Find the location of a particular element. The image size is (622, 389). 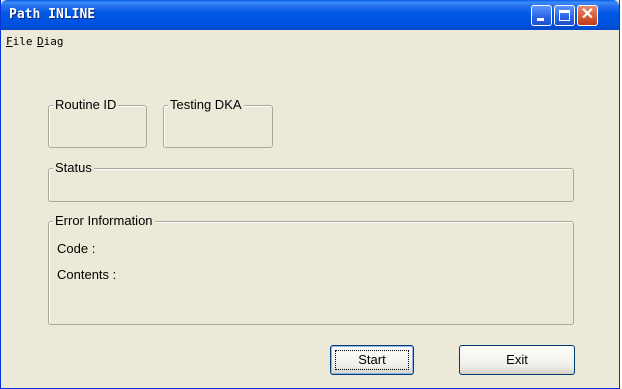

maximize-icon is located at coordinates (564, 15).